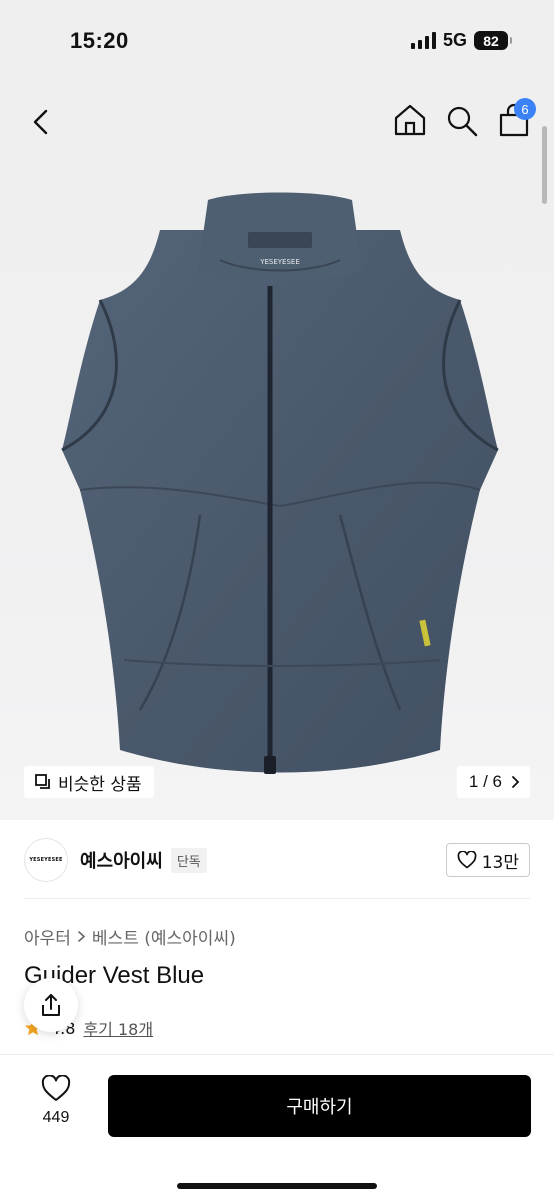 Image resolution: width=554 pixels, height=1200 pixels. I want to click on chevron-left-icon, so click(40, 122).